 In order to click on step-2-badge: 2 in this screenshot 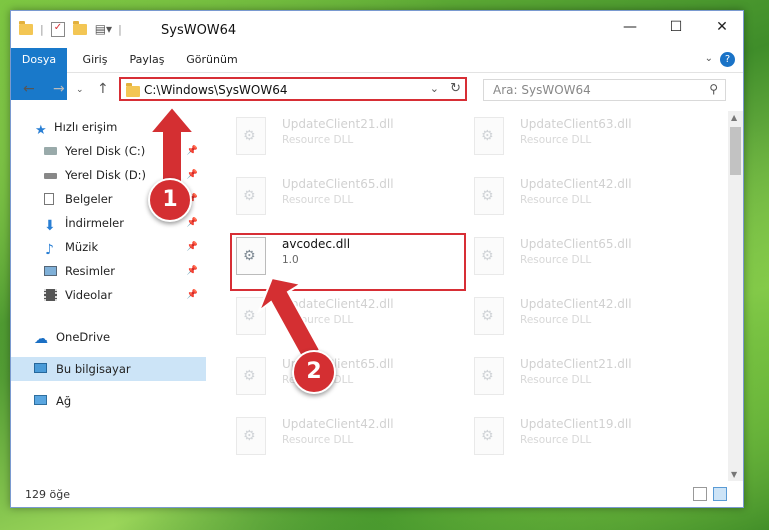, I will do `click(314, 372)`.